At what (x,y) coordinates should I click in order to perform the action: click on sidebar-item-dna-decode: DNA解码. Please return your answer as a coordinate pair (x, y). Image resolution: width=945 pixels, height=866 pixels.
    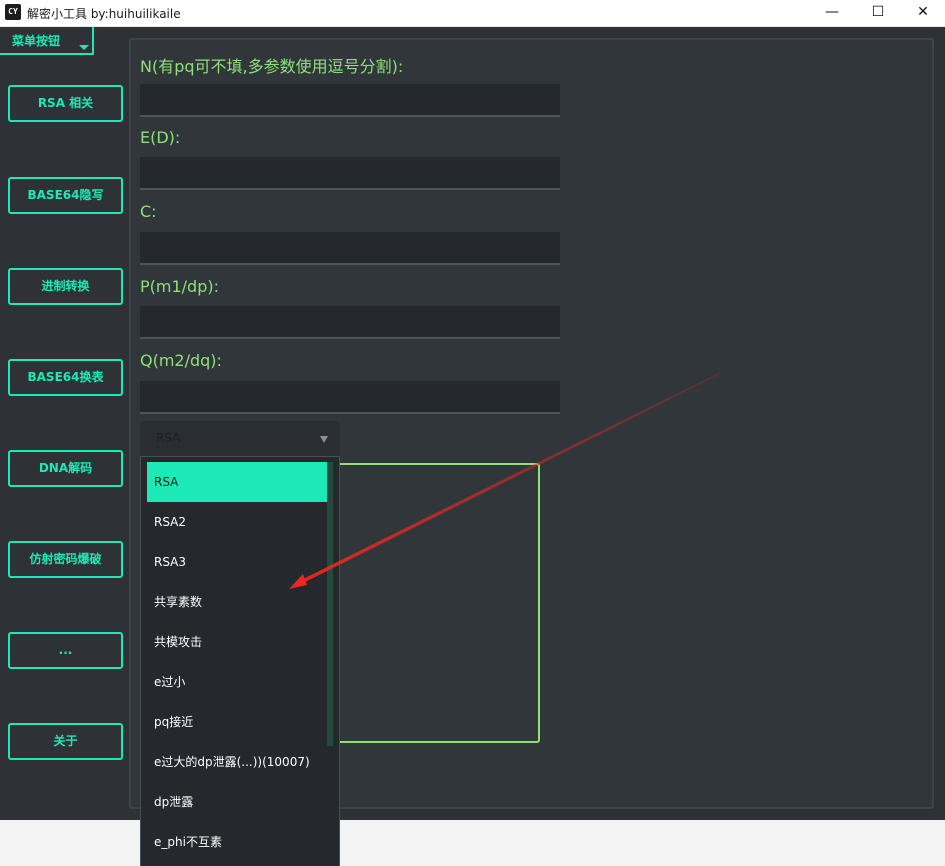
    Looking at the image, I should click on (65, 468).